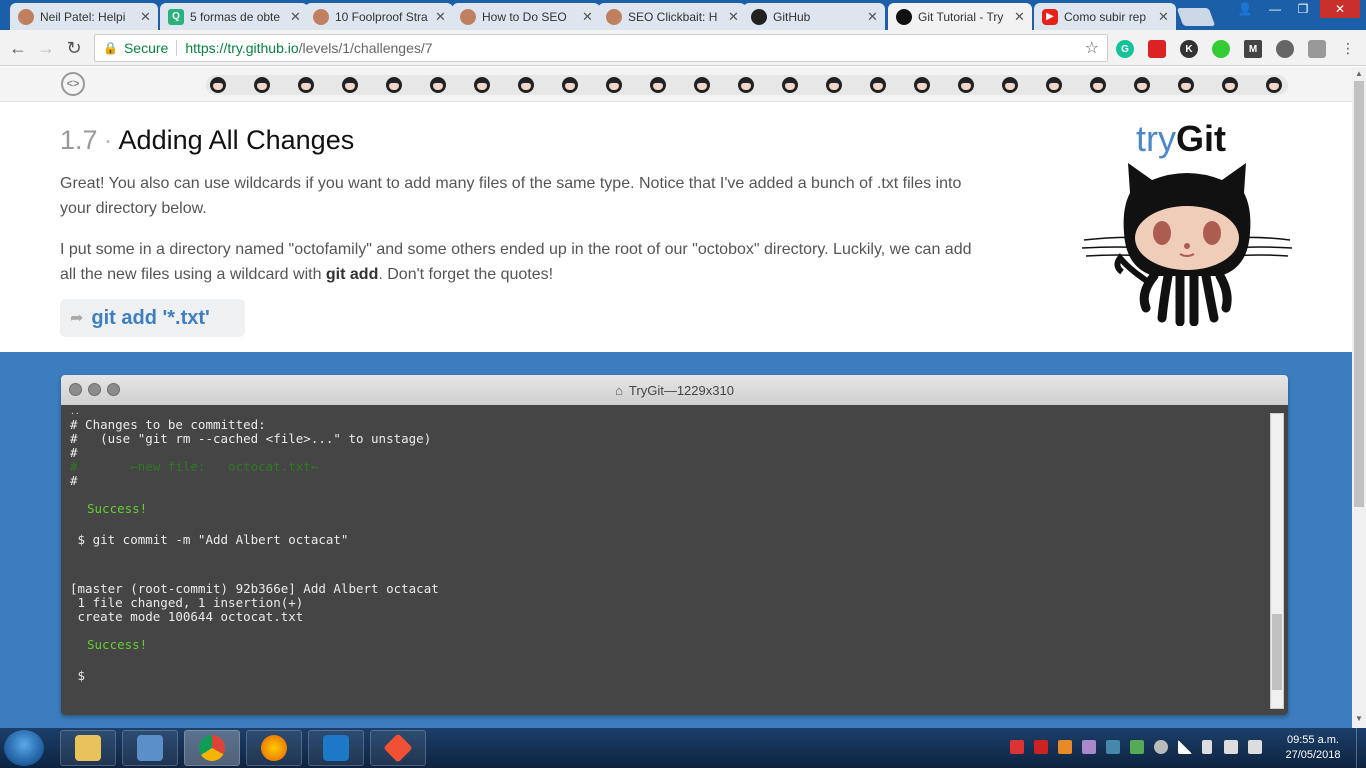 The width and height of the screenshot is (1366, 768). Describe the element at coordinates (1277, 652) in the screenshot. I see `terminal-scroll-thumb` at that location.